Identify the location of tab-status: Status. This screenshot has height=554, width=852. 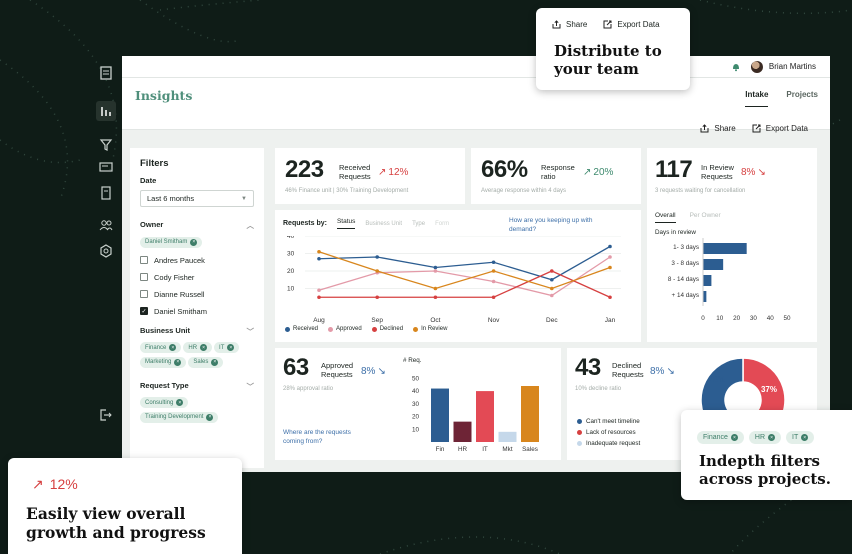
(346, 223).